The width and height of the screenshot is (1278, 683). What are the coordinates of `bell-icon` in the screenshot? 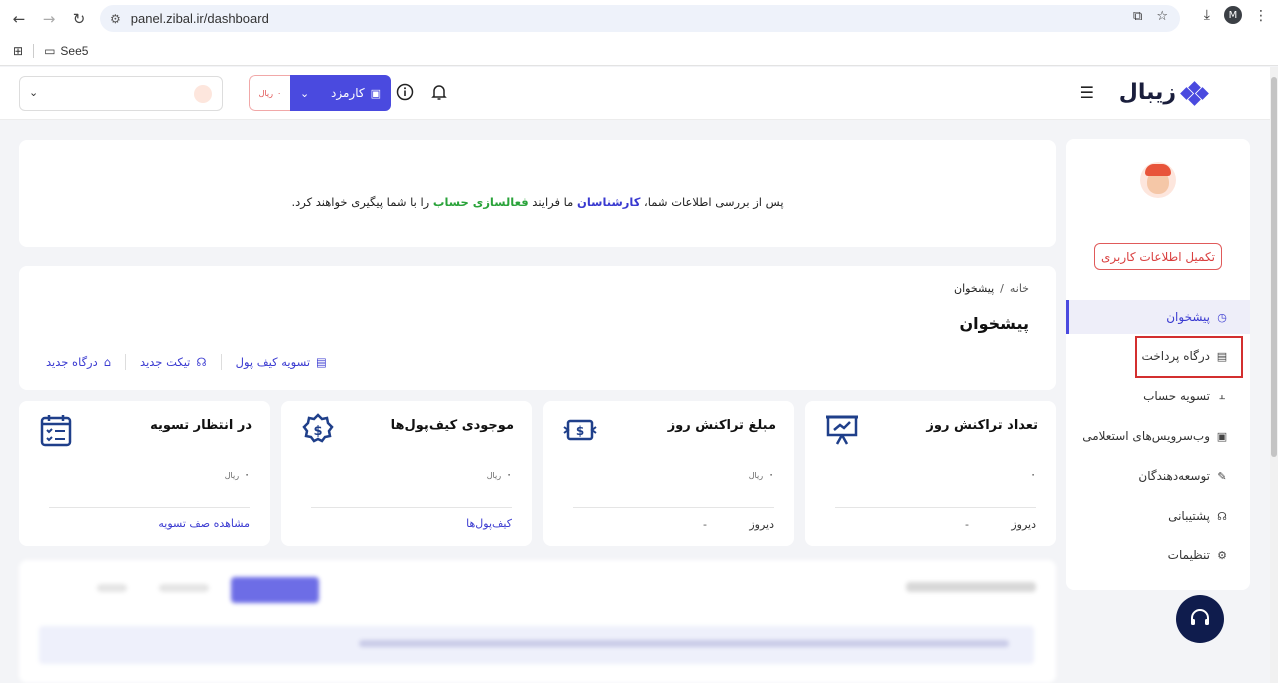 It's located at (439, 94).